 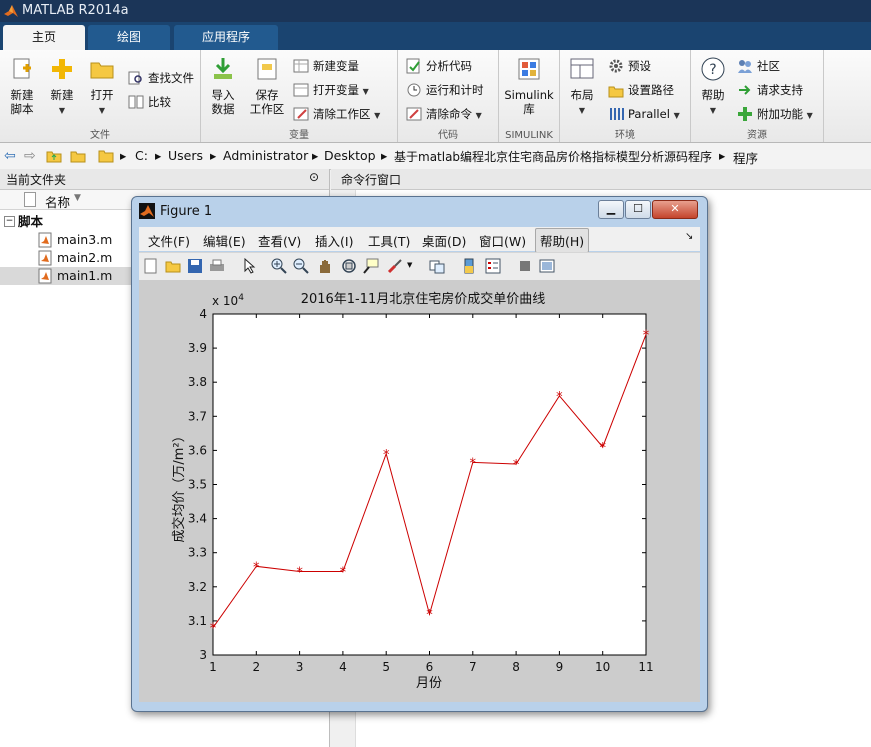 I want to click on layout-button: 布局 ▼, so click(x=582, y=87).